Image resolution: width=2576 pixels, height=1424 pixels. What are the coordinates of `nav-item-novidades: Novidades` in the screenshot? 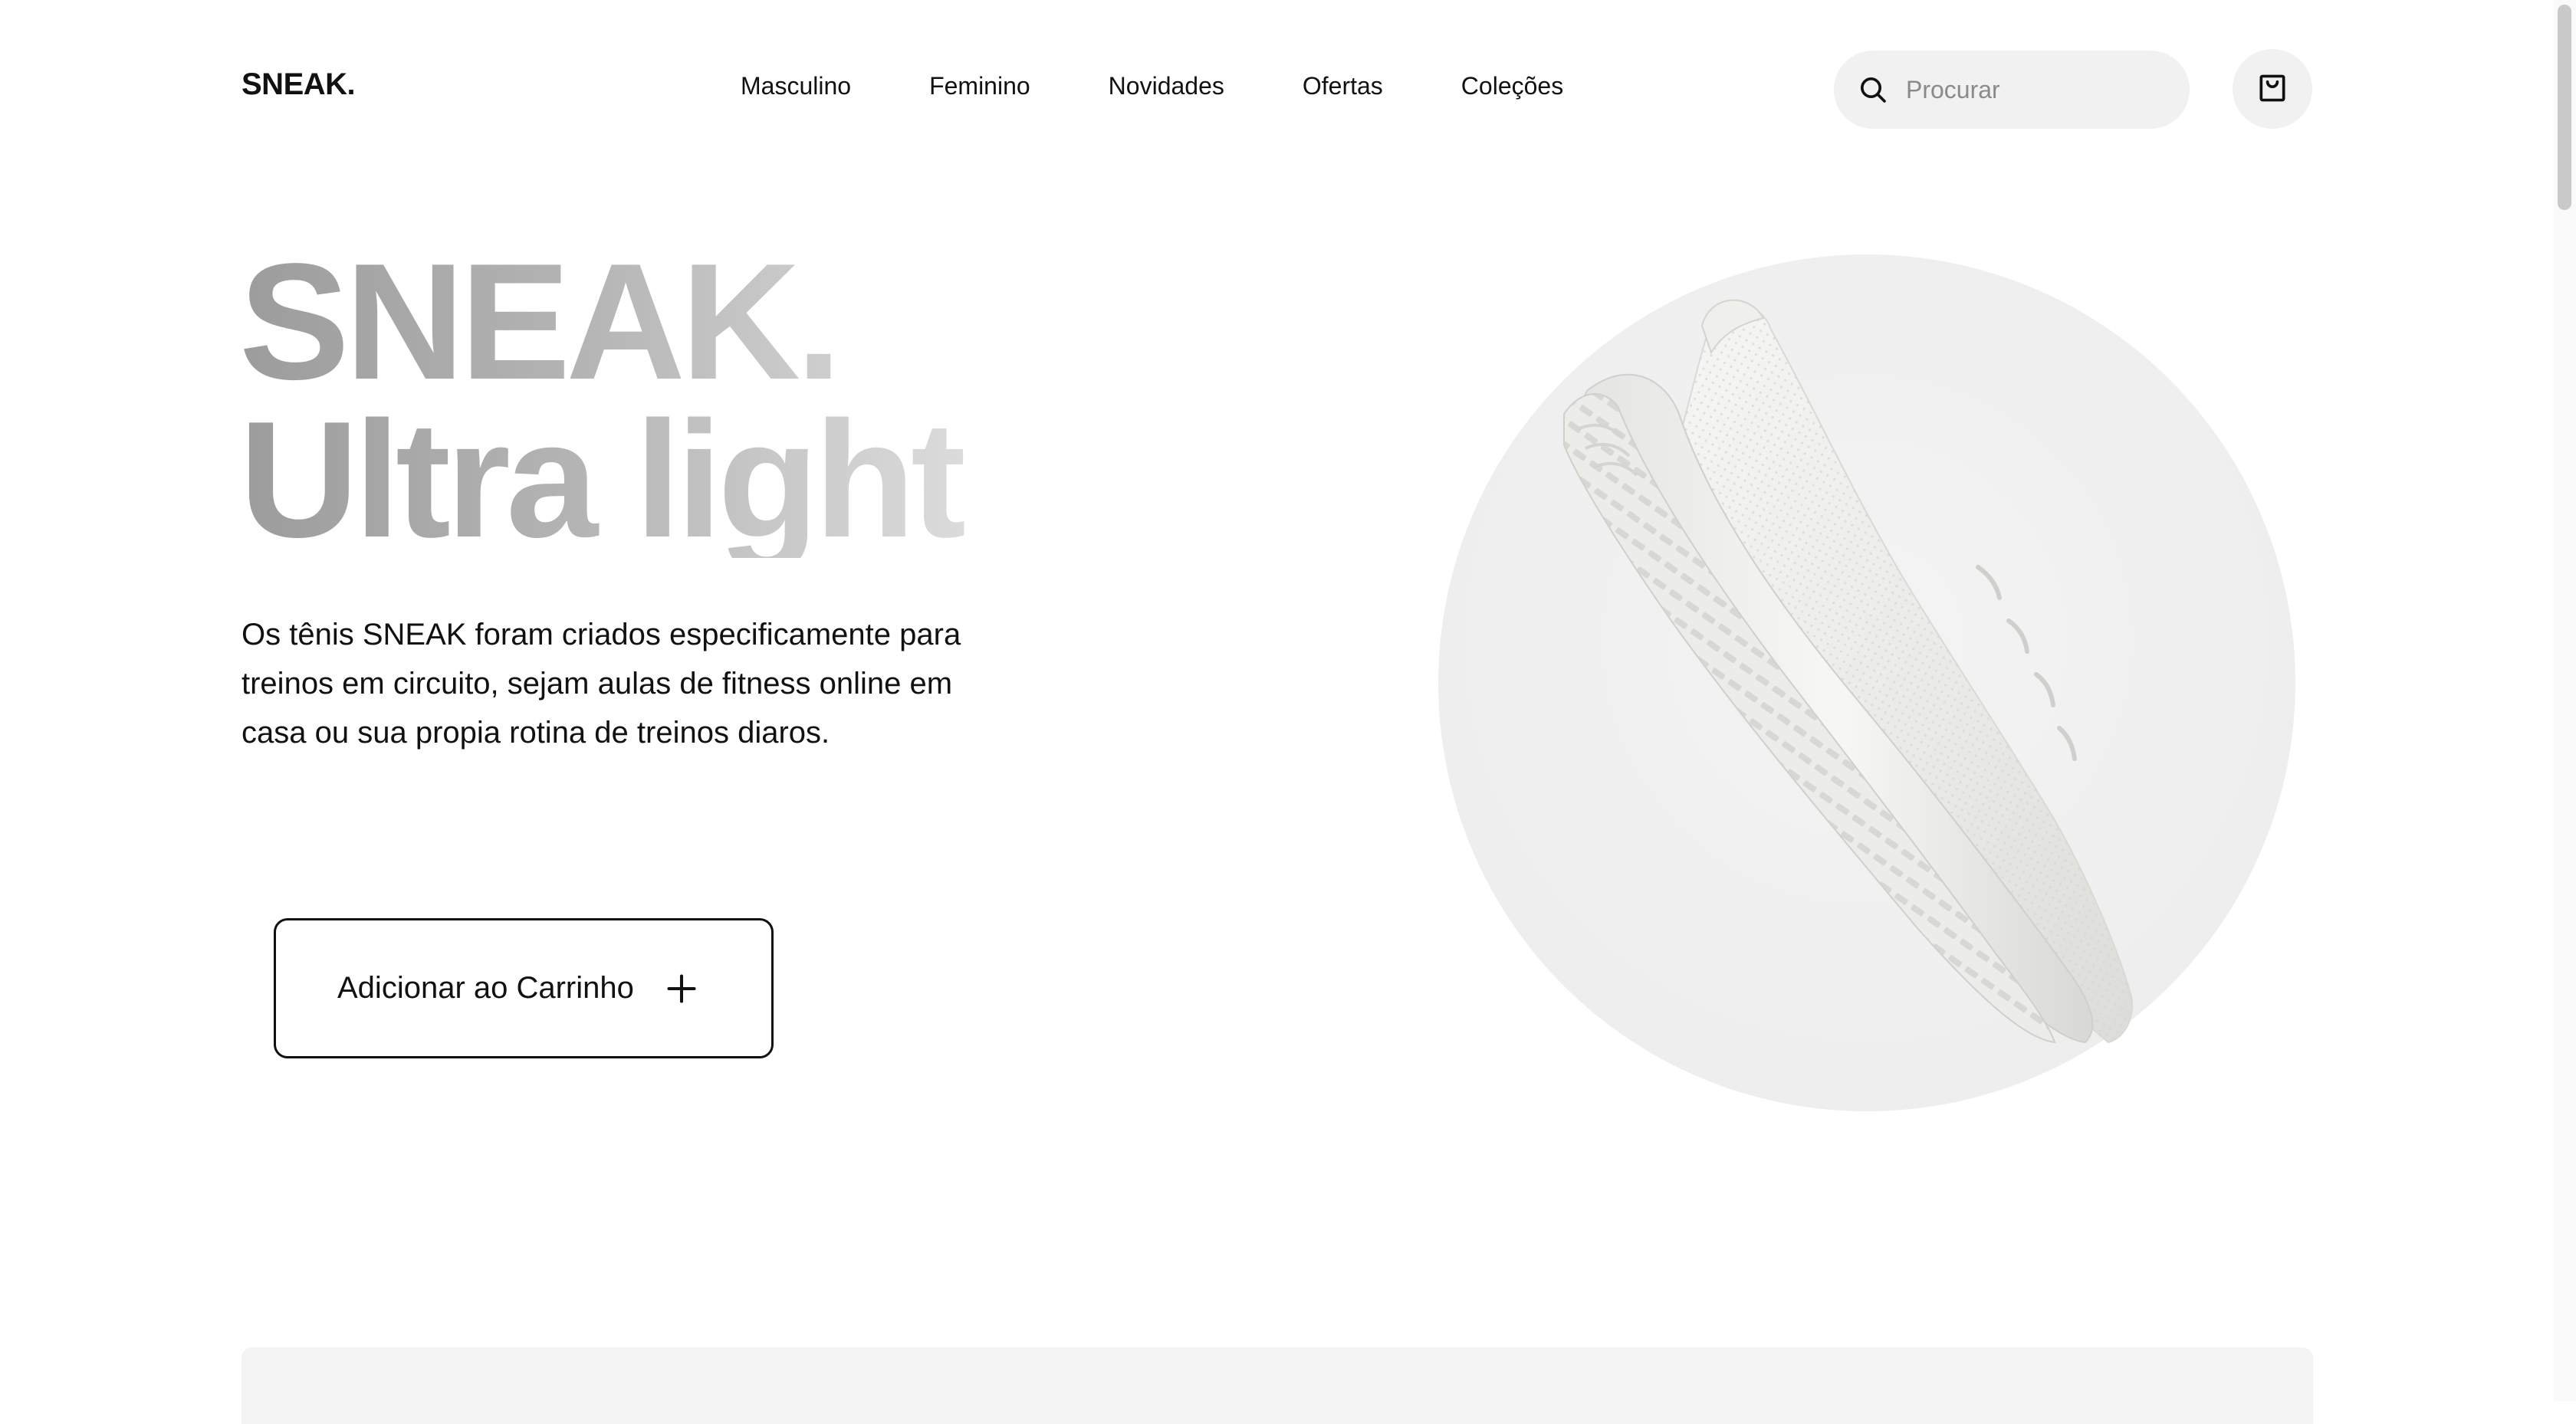 It's located at (1166, 86).